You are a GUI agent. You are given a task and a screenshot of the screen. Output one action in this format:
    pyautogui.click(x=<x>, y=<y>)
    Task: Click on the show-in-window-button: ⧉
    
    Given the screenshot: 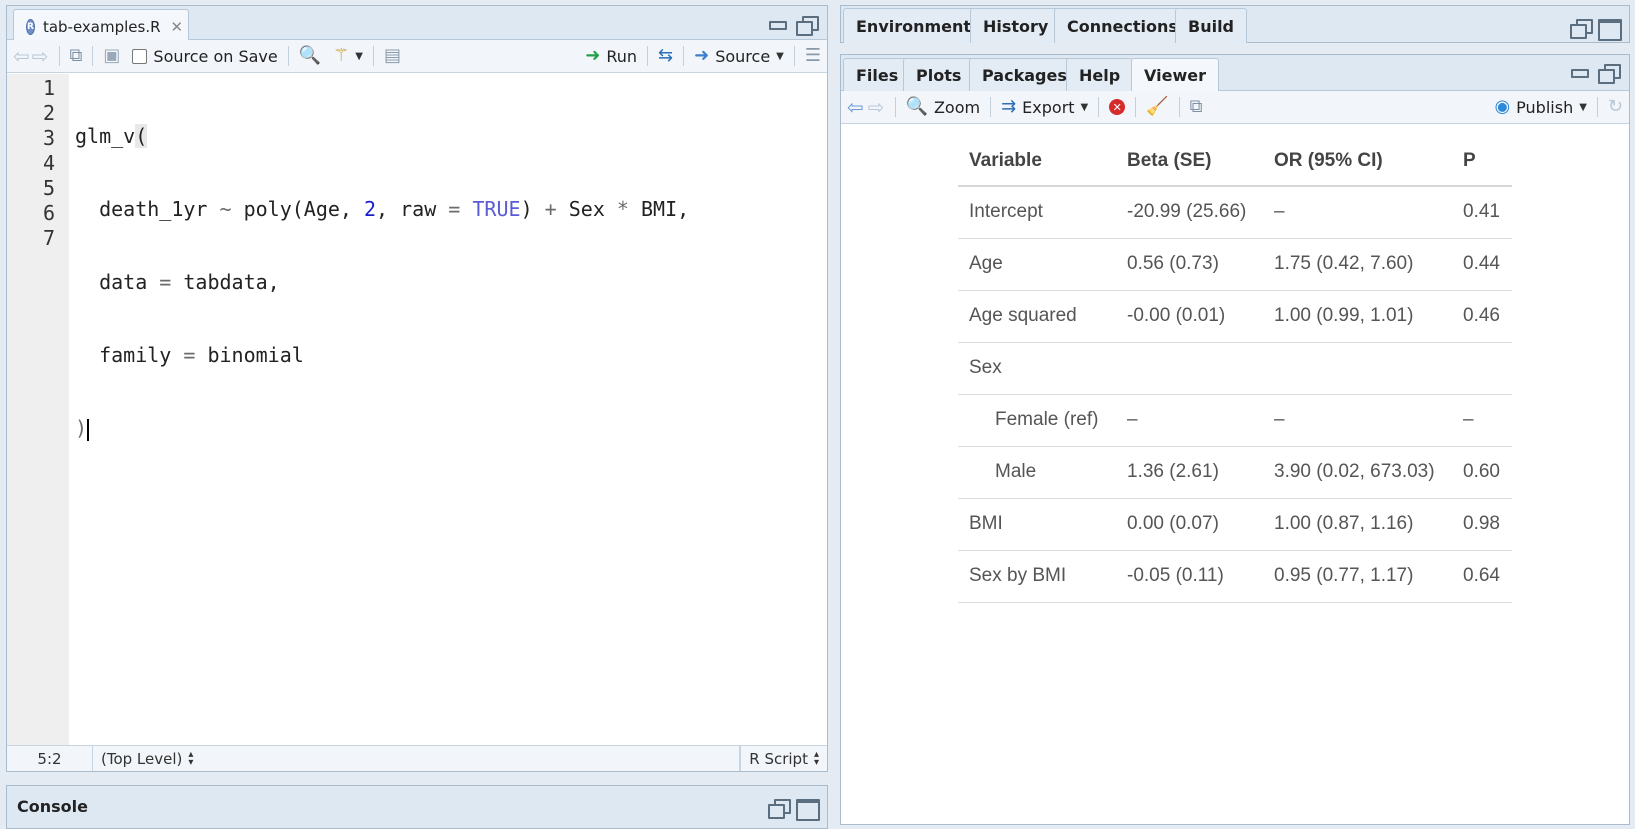 What is the action you would take?
    pyautogui.click(x=76, y=56)
    